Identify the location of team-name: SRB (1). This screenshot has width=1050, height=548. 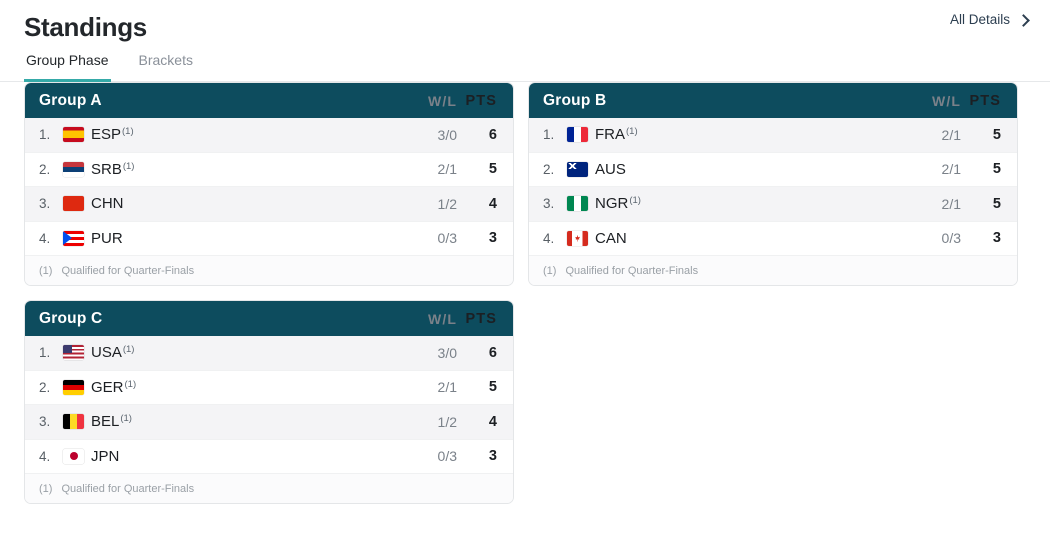
(253, 169).